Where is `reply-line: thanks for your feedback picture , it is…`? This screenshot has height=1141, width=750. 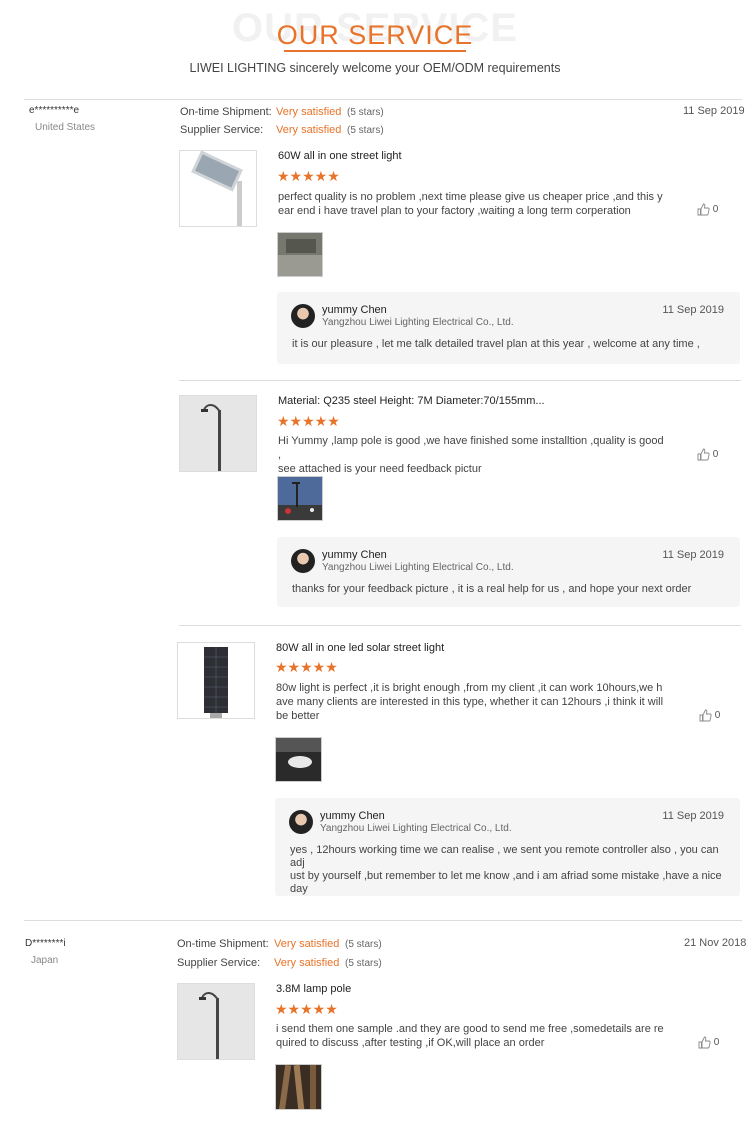
reply-line: thanks for your feedback picture , it is… is located at coordinates (492, 589).